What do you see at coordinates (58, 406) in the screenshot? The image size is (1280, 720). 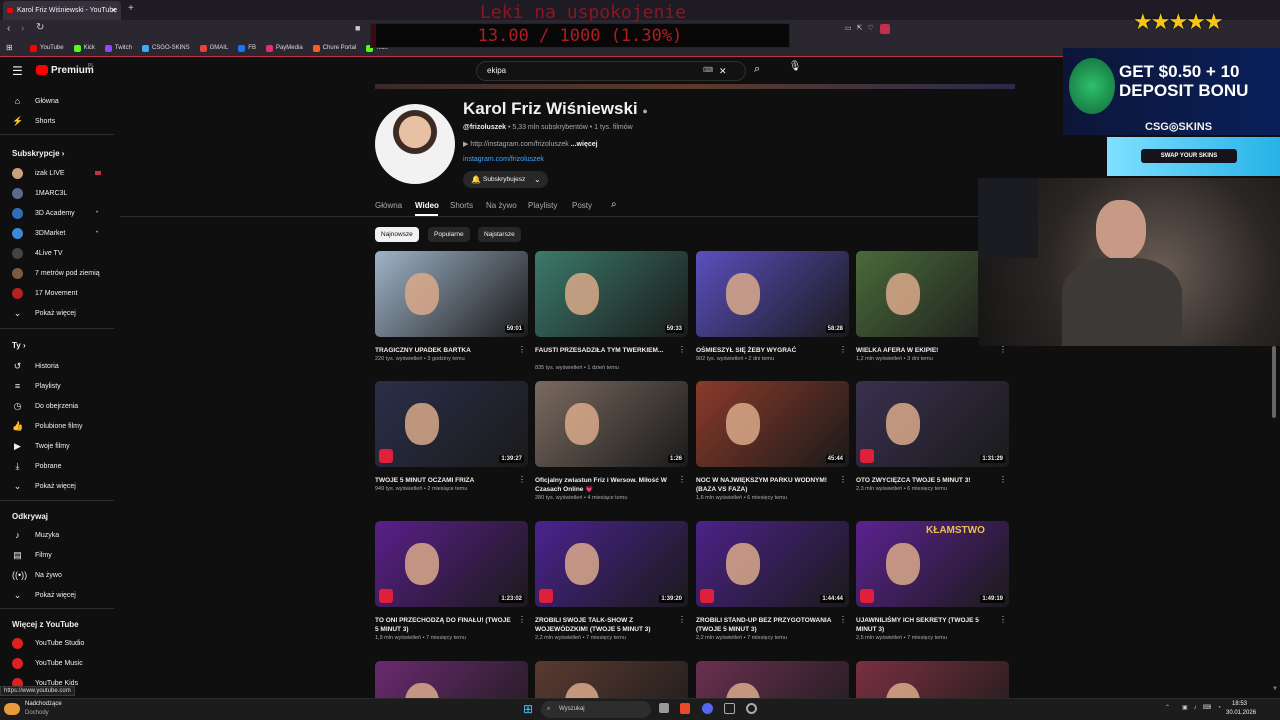 I see `sidebar-item-watch-later: ◷ Do obejrzenia` at bounding box center [58, 406].